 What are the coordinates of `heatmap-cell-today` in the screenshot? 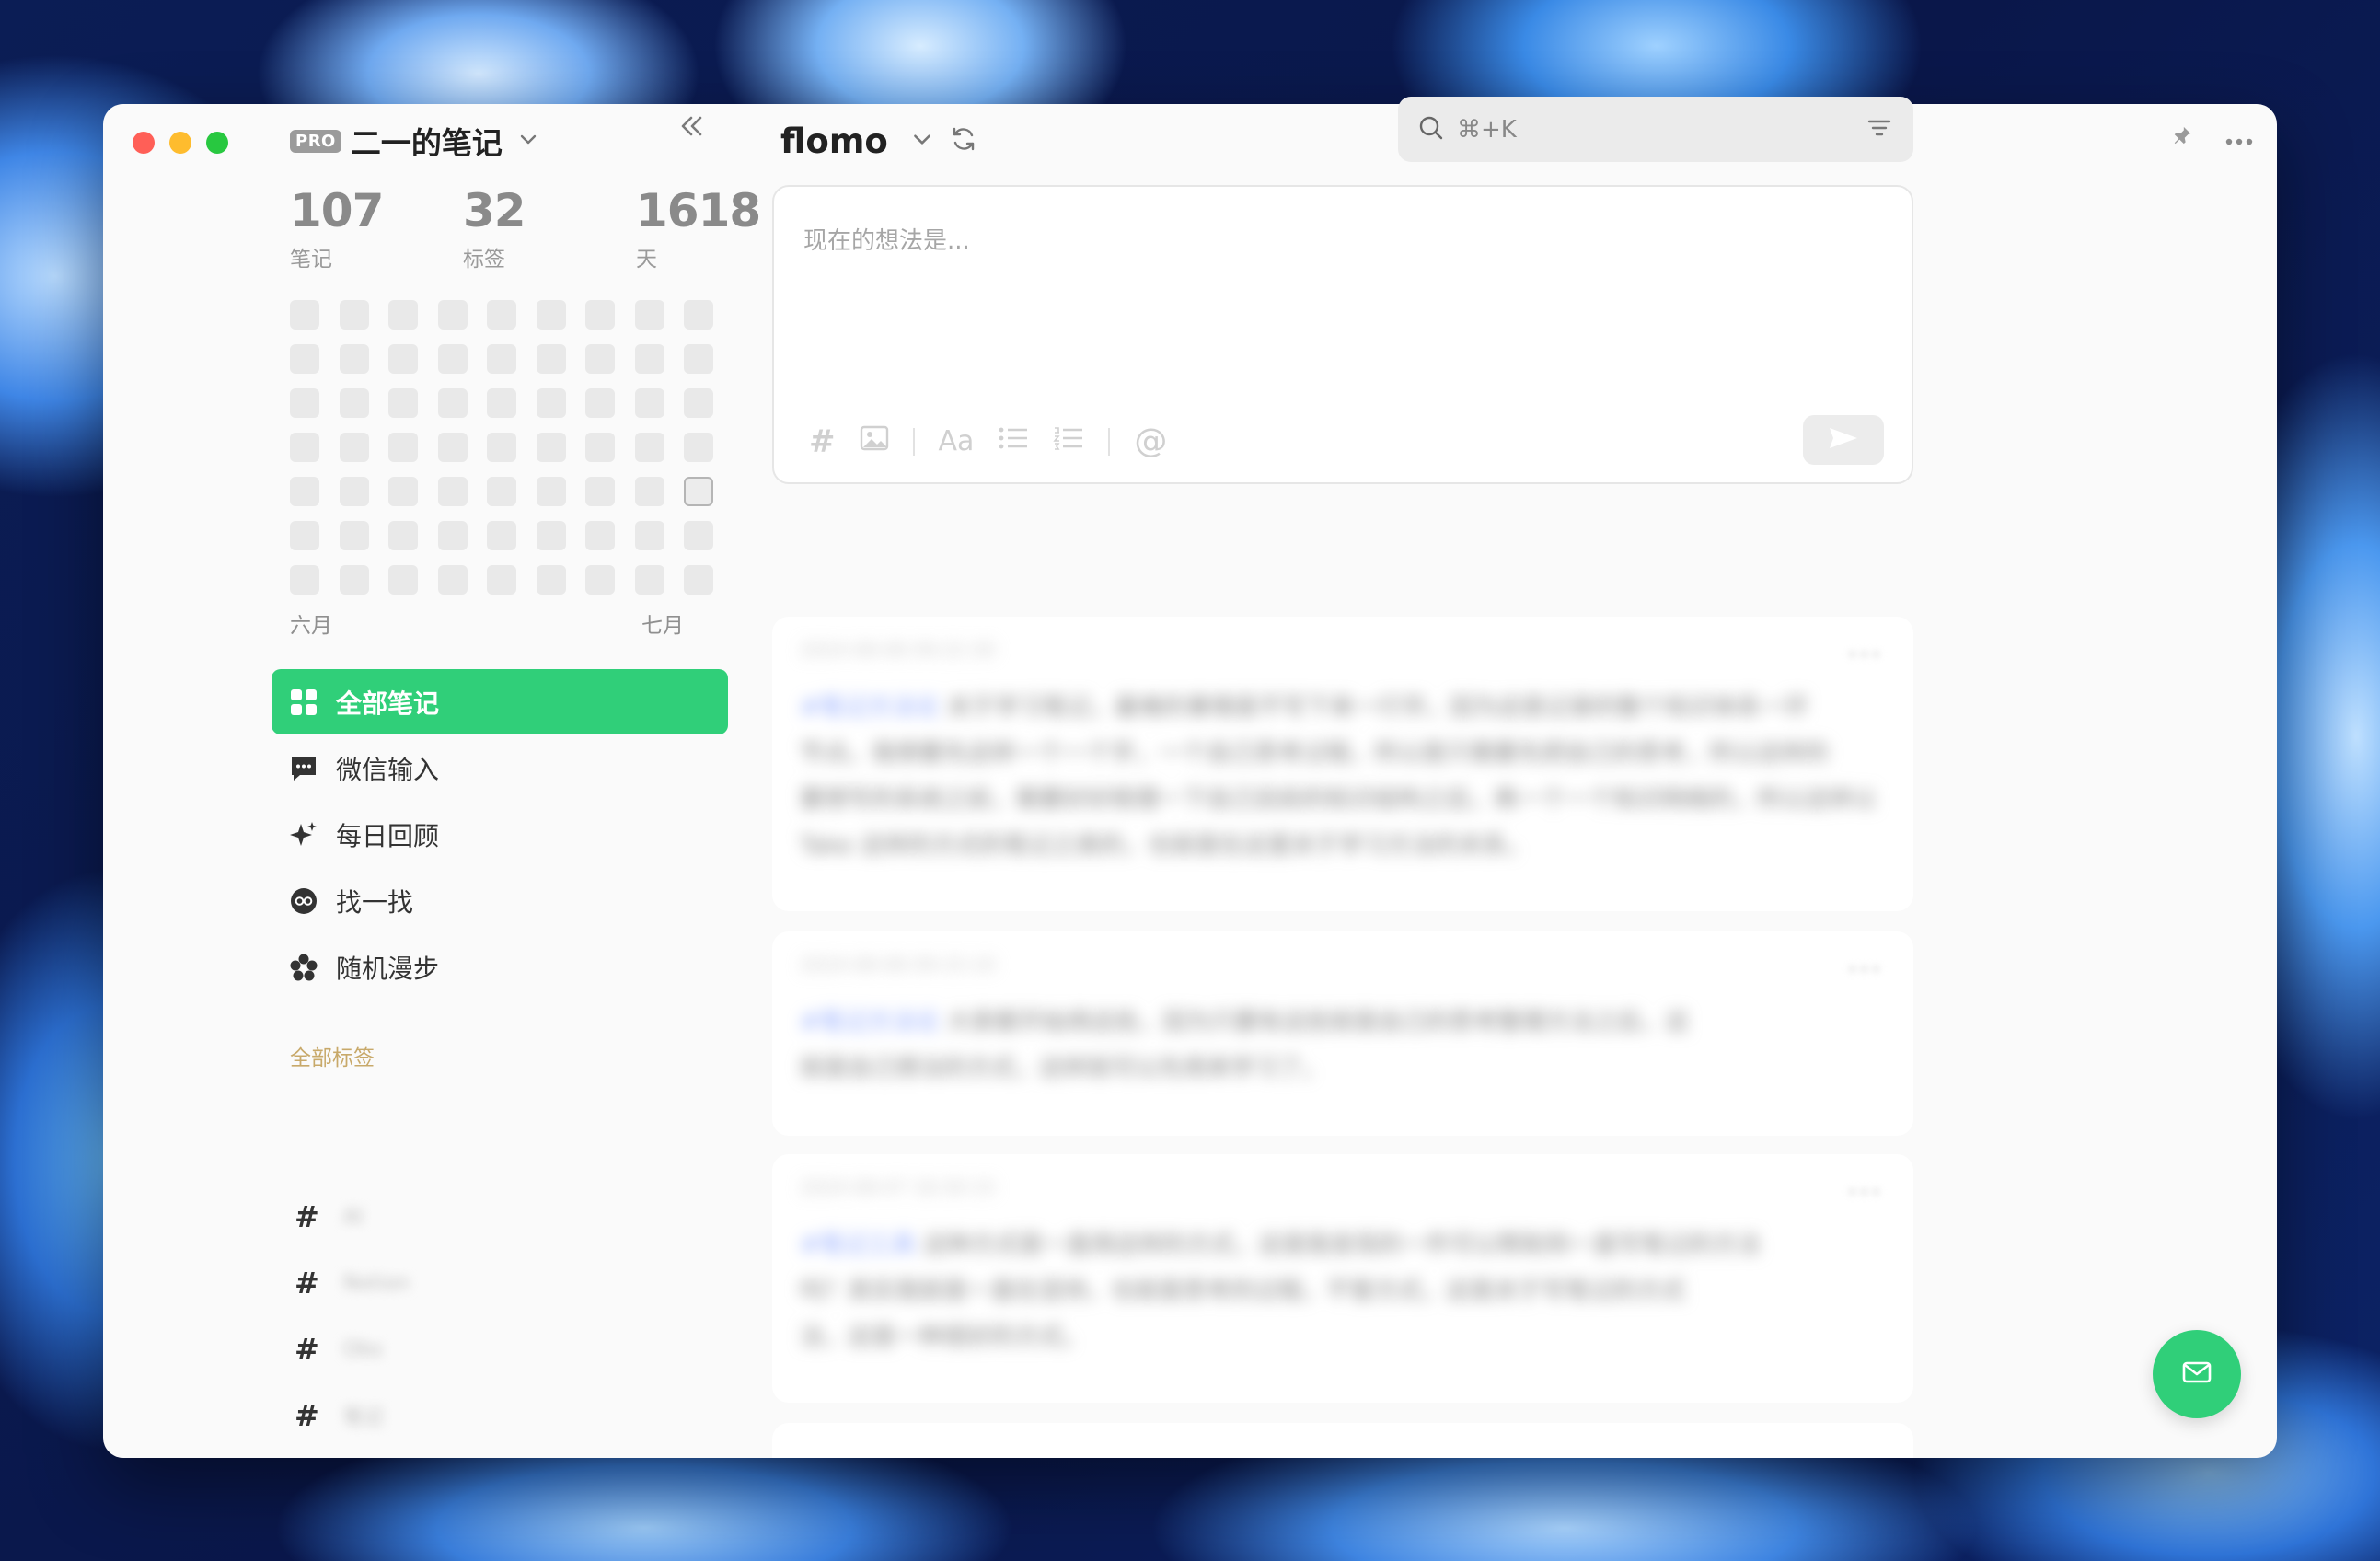 It's located at (698, 492).